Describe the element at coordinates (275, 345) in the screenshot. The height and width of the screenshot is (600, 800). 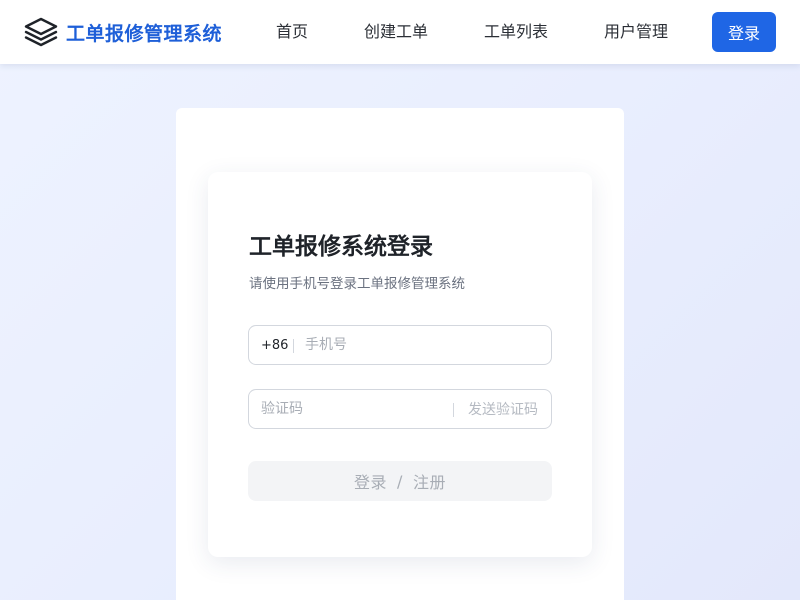
I see `country-code-prefix: +86` at that location.